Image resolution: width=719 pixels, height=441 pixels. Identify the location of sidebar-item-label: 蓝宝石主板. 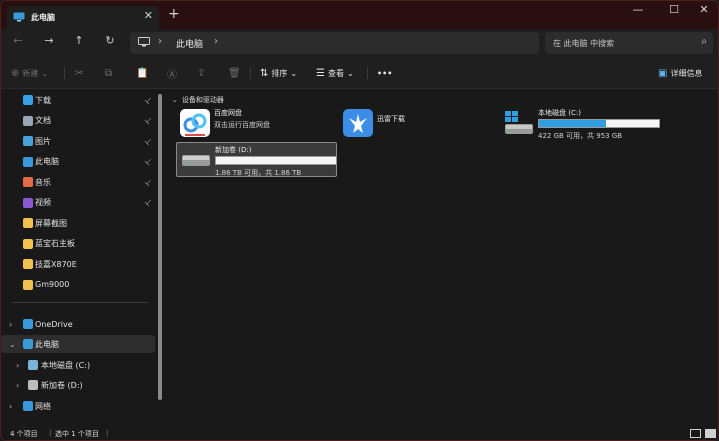
(55, 243).